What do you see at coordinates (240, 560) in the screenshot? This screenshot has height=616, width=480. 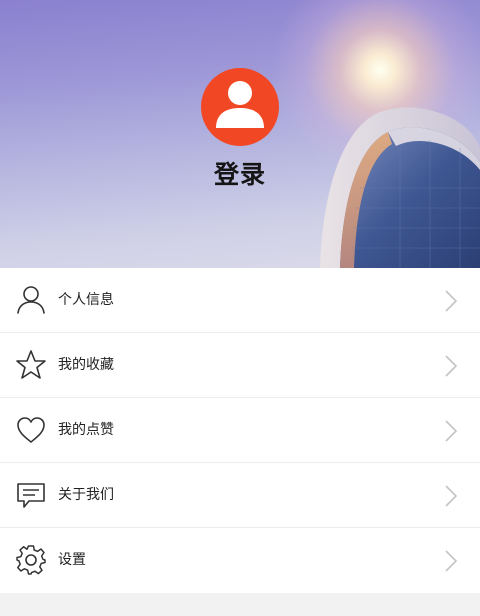 I see `menu-item-settings: 设置` at bounding box center [240, 560].